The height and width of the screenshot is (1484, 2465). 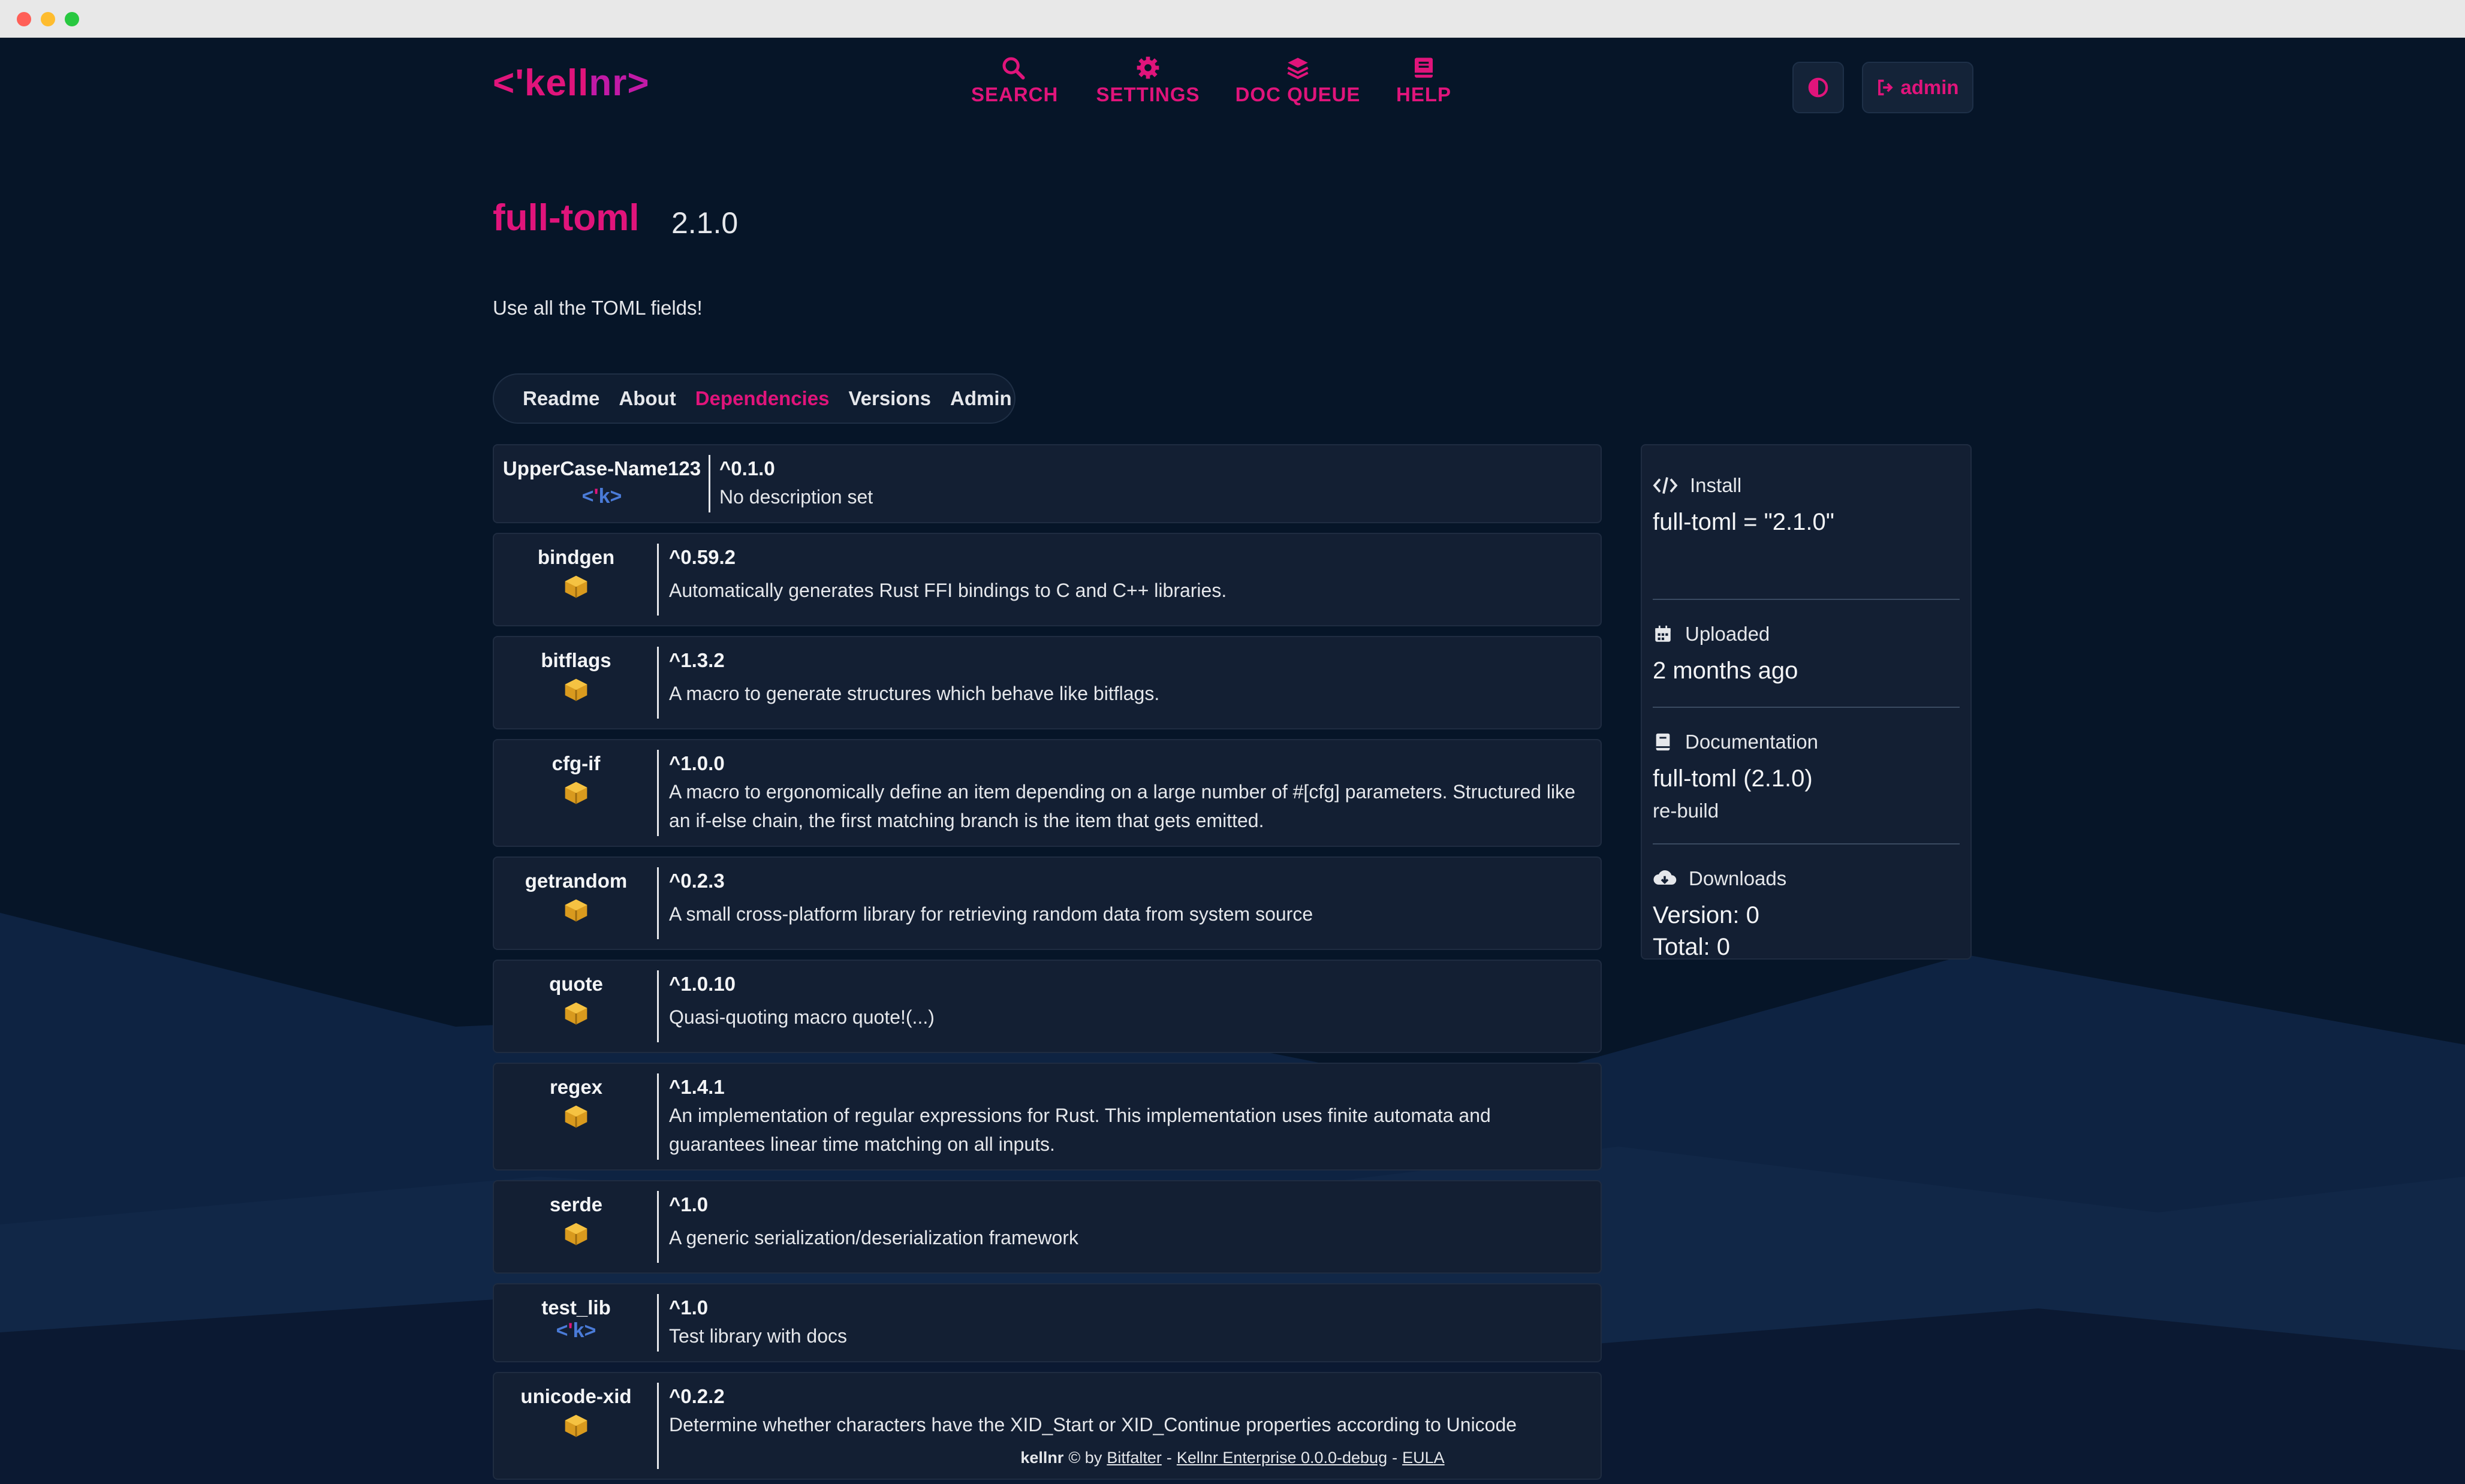 I want to click on logout-icon, so click(x=1886, y=87).